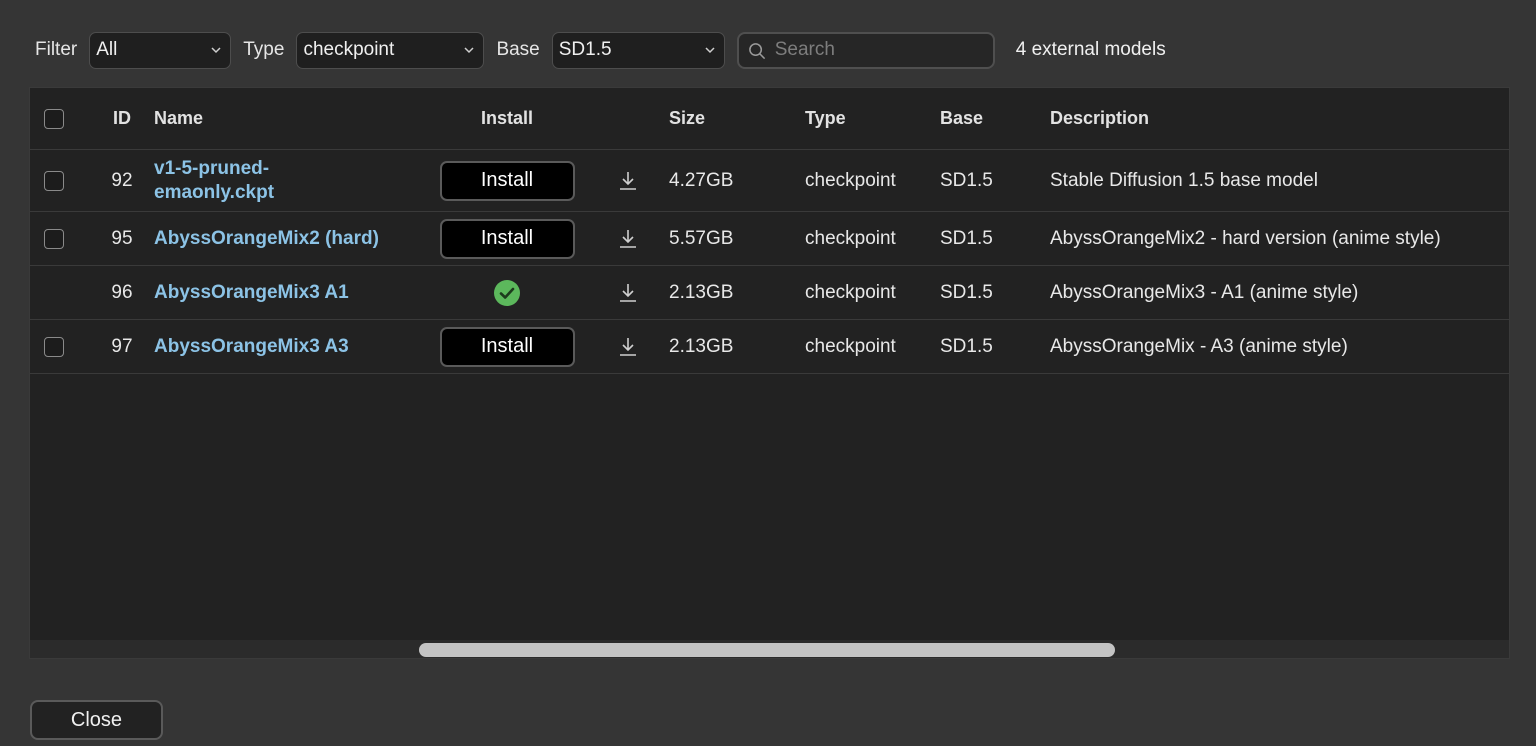 The height and width of the screenshot is (746, 1536). What do you see at coordinates (638, 50) in the screenshot?
I see `base-select: SD1.5` at bounding box center [638, 50].